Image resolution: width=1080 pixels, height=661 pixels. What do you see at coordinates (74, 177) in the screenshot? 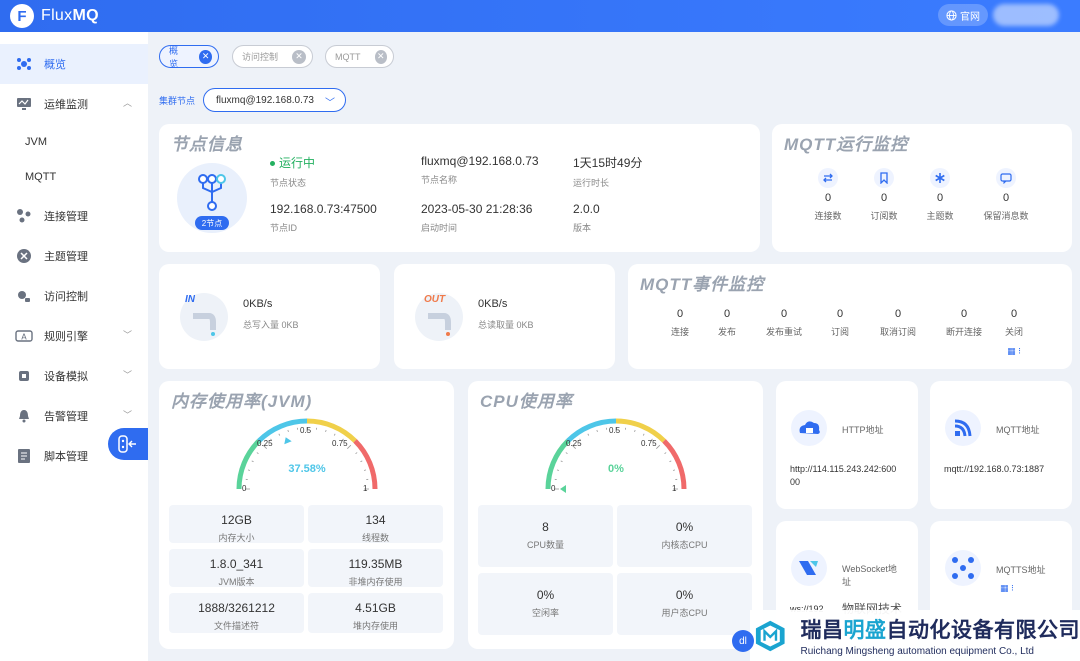
I see `sidebar-item-mqtt: MQTT` at bounding box center [74, 177].